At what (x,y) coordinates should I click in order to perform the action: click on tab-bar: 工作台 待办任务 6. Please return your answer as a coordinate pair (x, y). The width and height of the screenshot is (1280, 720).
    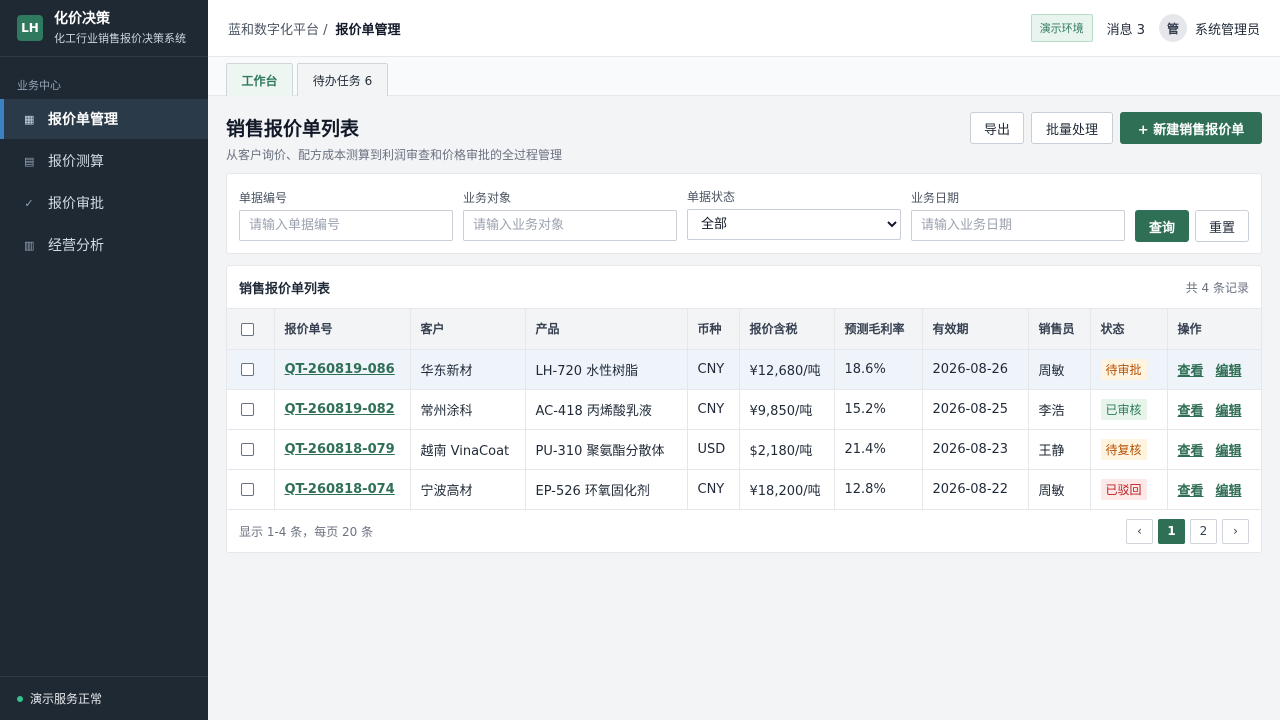
    Looking at the image, I should click on (744, 76).